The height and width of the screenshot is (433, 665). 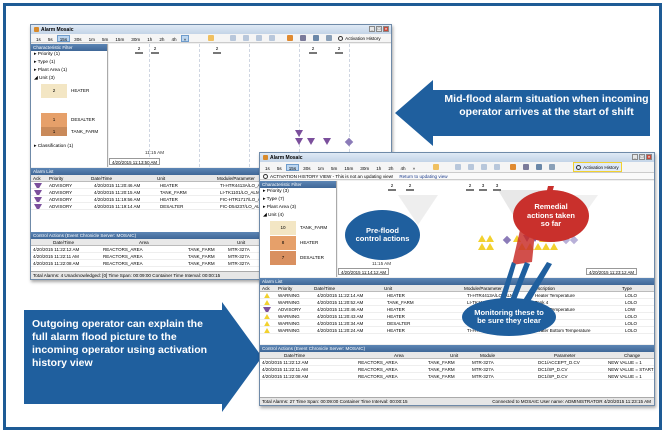 What do you see at coordinates (551, 216) in the screenshot?
I see `callout-remedial-actions: Remedial actions taken so far` at bounding box center [551, 216].